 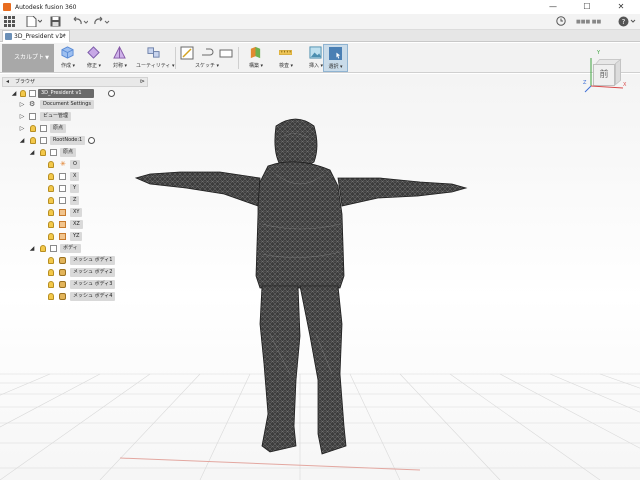 I want to click on close-button: ✕, so click(x=621, y=7).